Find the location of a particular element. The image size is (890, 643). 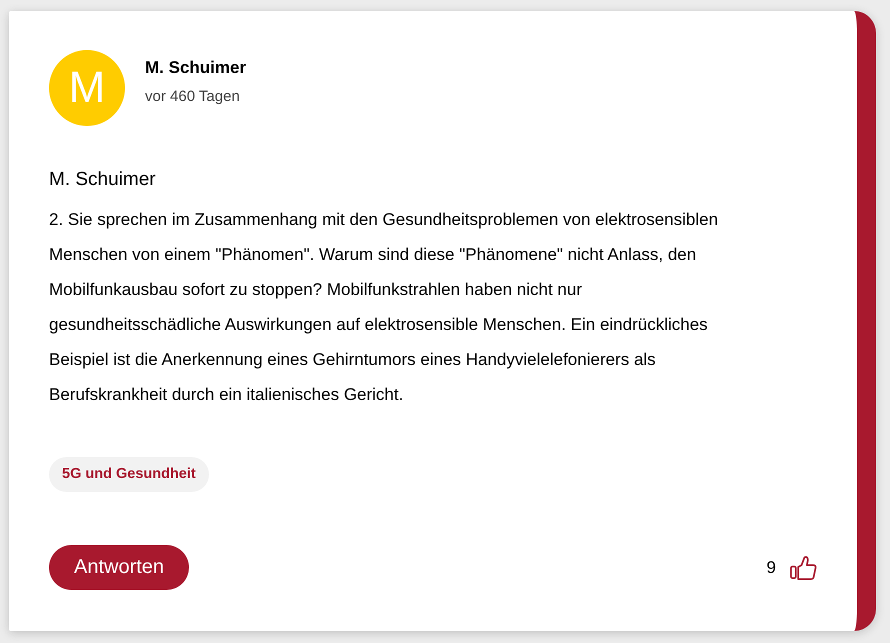

post-time: vor 460 Tagen is located at coordinates (193, 97).